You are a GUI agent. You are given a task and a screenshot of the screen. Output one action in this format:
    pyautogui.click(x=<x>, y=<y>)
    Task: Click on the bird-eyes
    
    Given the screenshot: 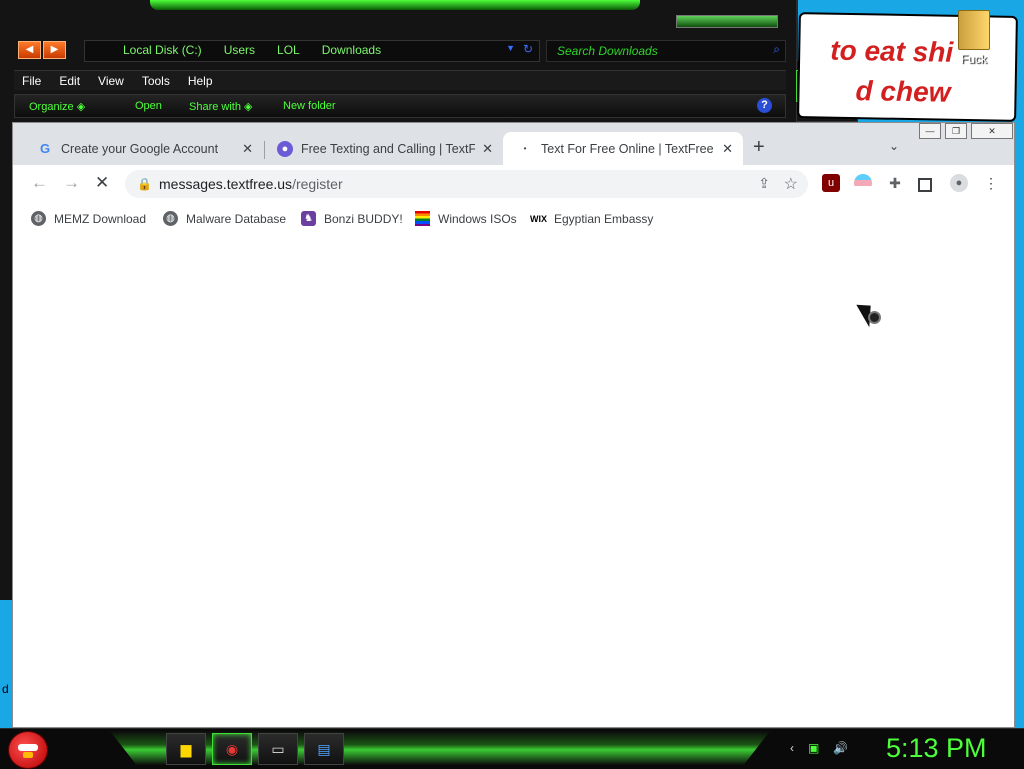 What is the action you would take?
    pyautogui.click(x=28, y=747)
    